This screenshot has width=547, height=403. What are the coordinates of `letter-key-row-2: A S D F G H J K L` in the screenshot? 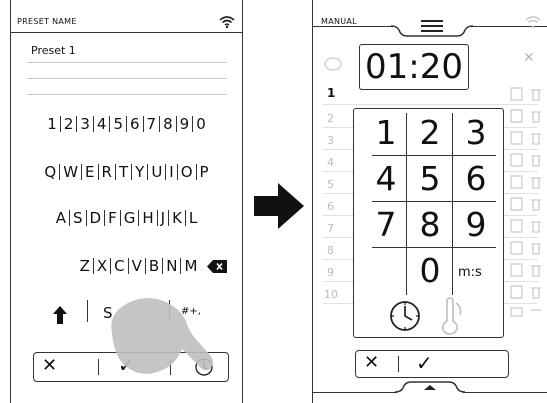 It's located at (126, 218).